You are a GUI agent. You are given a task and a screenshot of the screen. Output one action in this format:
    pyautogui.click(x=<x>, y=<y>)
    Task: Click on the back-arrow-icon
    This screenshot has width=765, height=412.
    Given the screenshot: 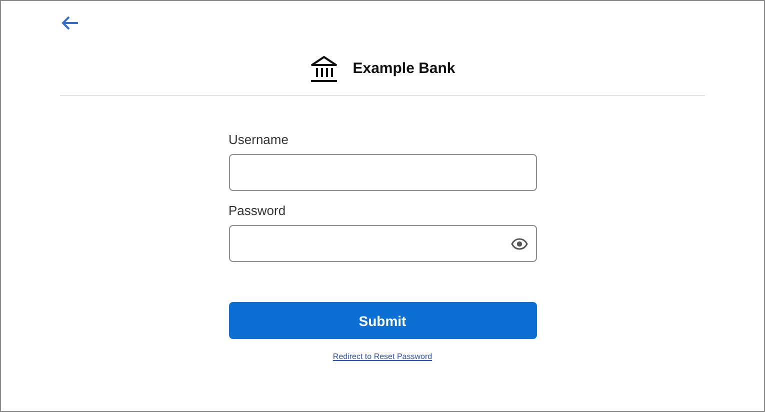 What is the action you would take?
    pyautogui.click(x=70, y=23)
    